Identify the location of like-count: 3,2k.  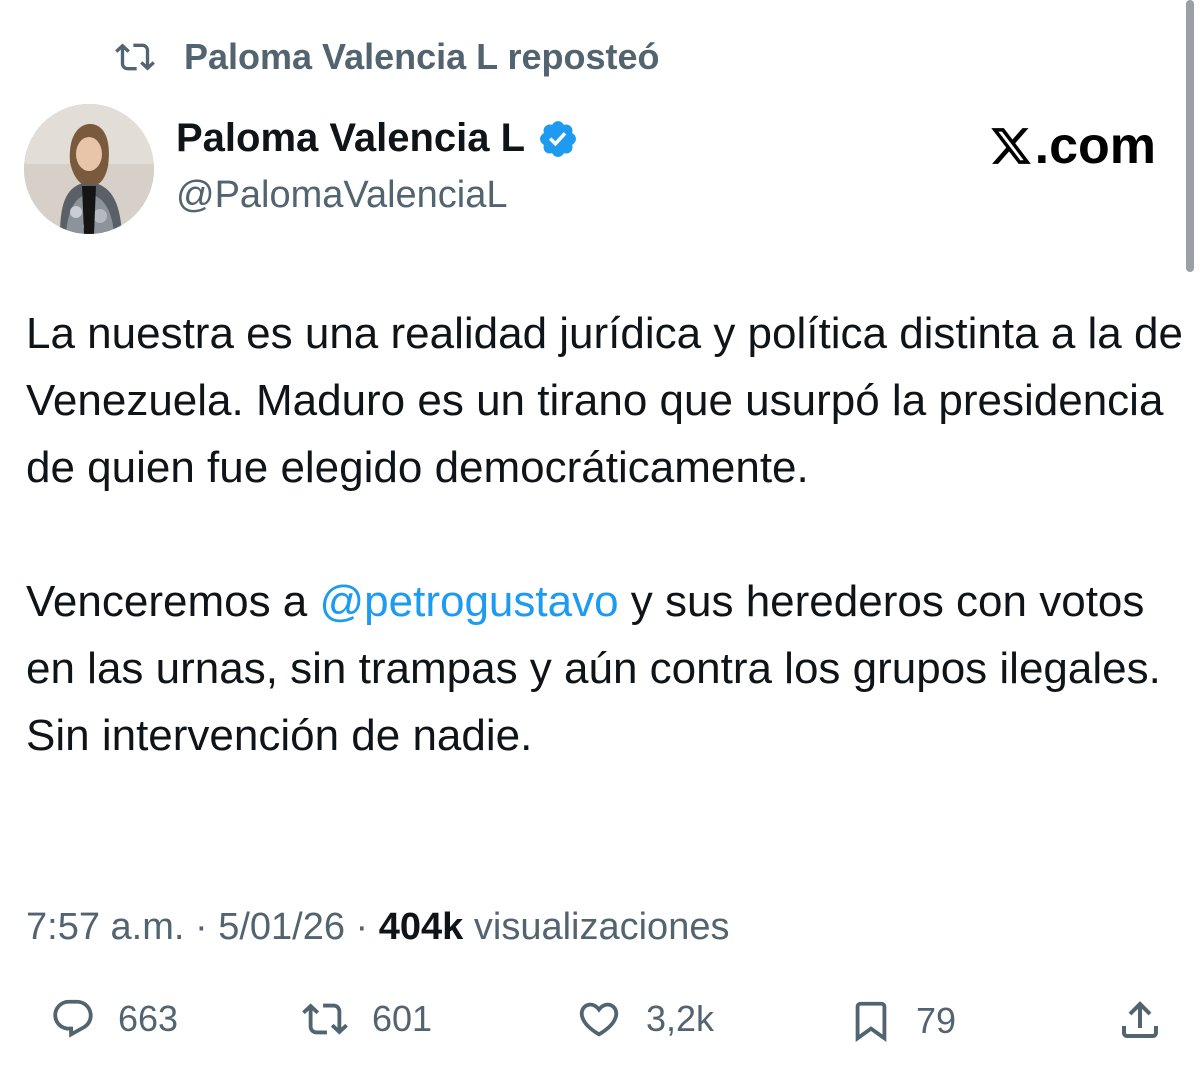
(680, 1018).